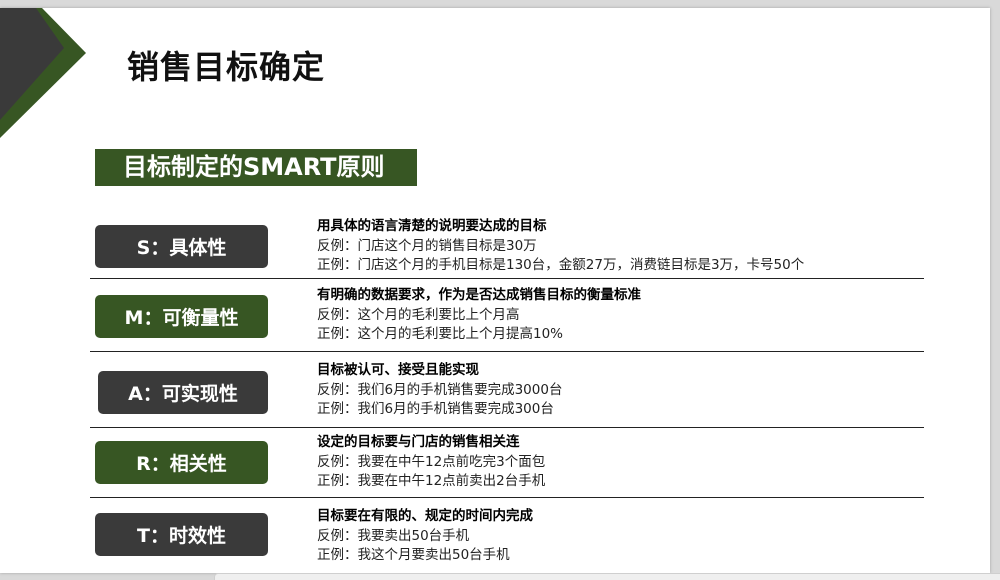 Image resolution: width=1000 pixels, height=580 pixels. What do you see at coordinates (479, 295) in the screenshot?
I see `description-heading: 有明确的数据要求，作为是否达成销售目标的衡量标准` at bounding box center [479, 295].